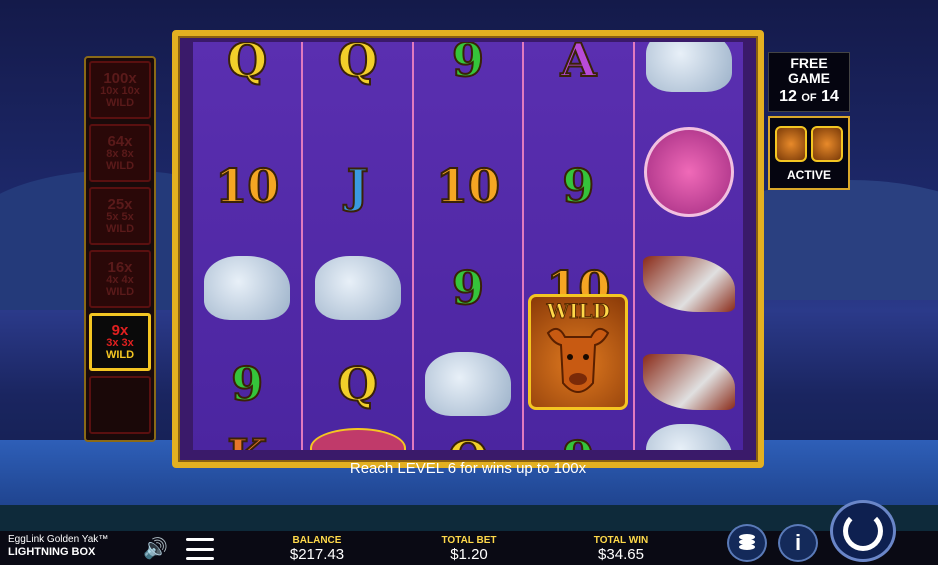  Describe the element at coordinates (120, 267) in the screenshot. I see `ladder-mult: 16x` at that location.